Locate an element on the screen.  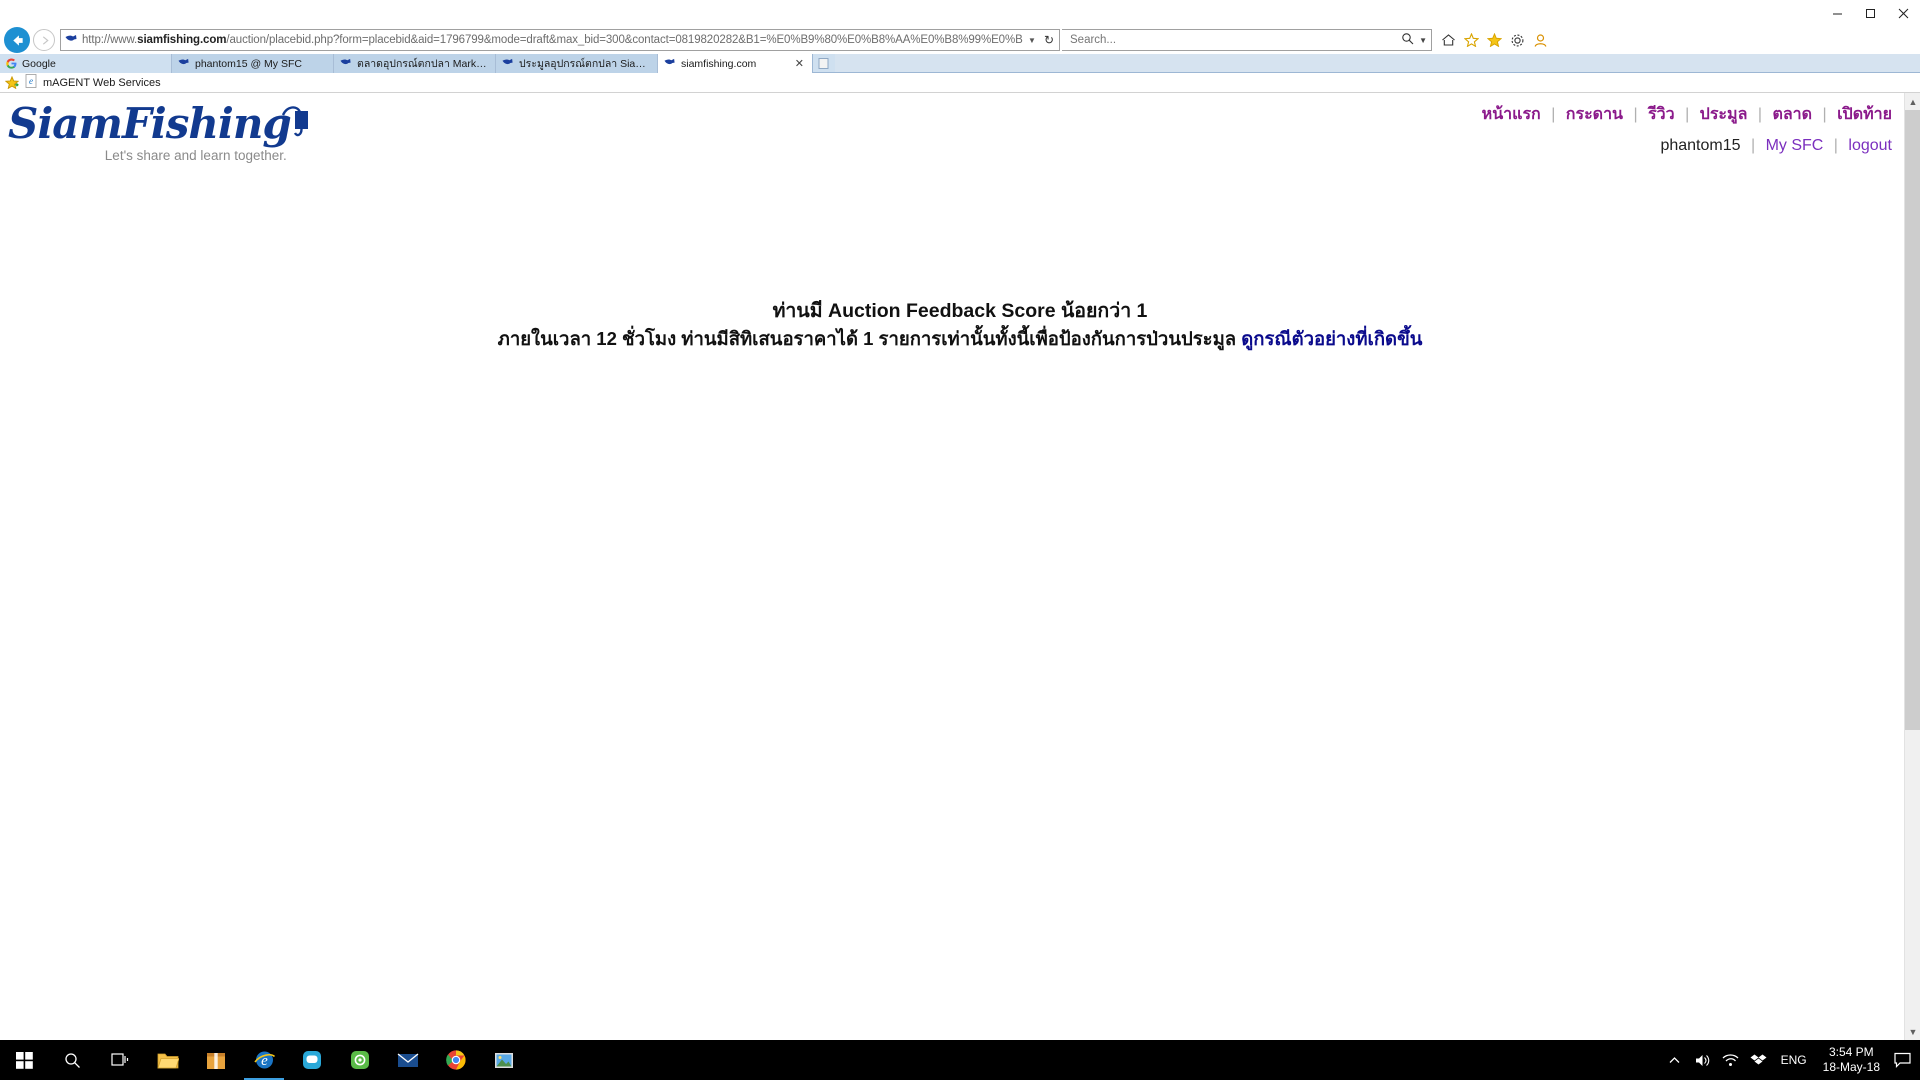
favorite-magent-web-services: e mAGENT Web Services is located at coordinates (93, 82).